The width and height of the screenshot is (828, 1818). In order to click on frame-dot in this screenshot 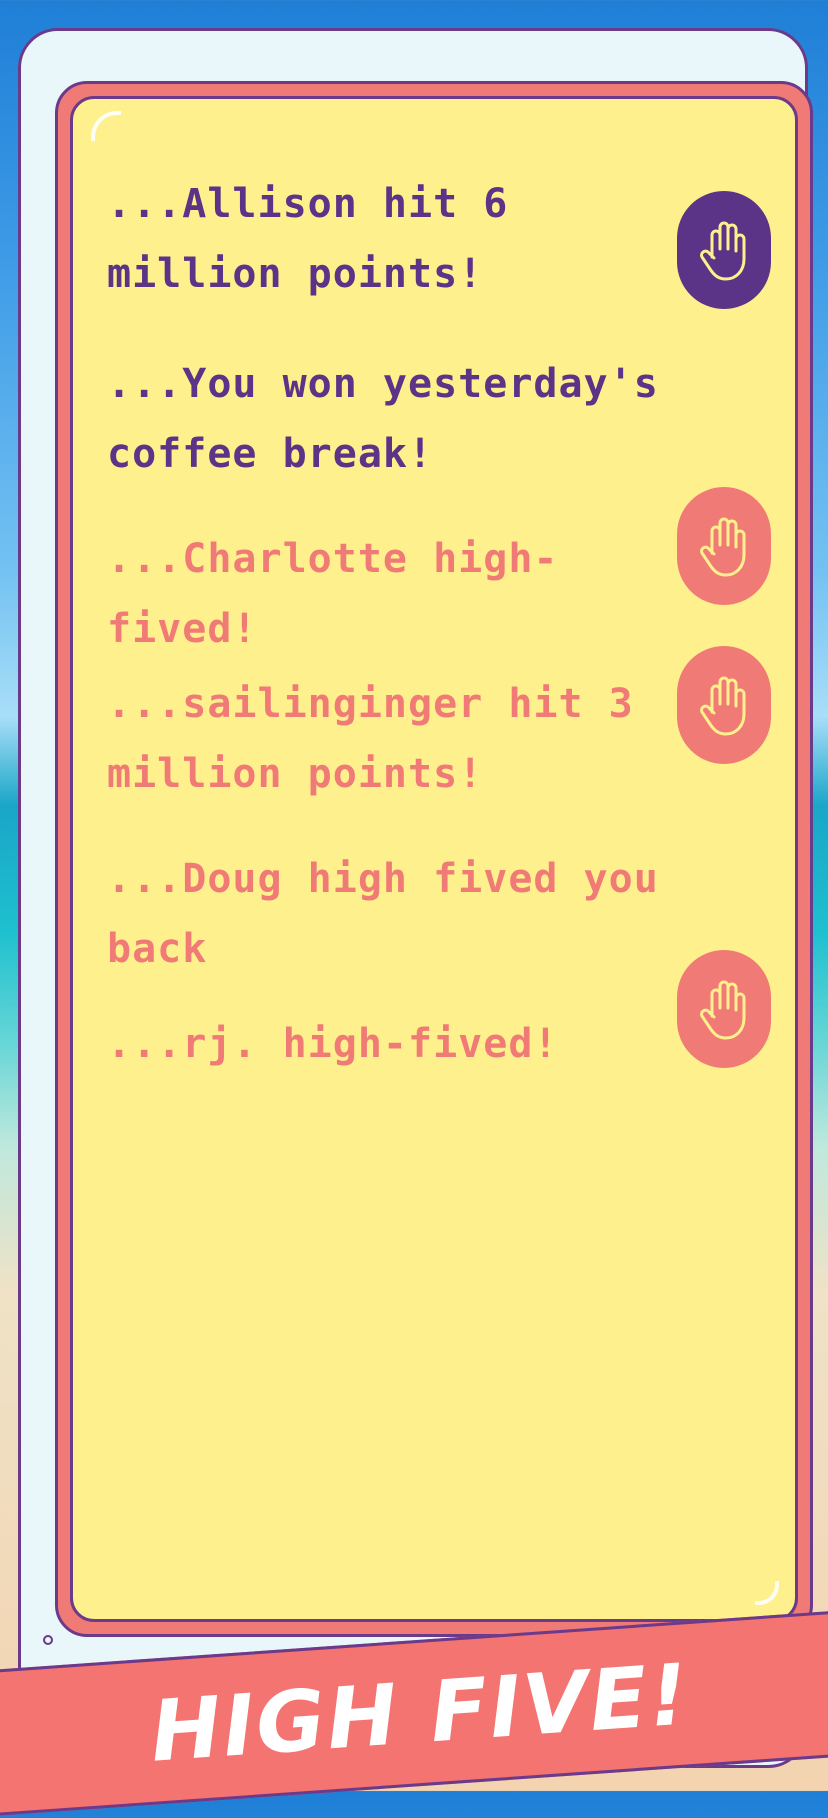, I will do `click(48, 1640)`.